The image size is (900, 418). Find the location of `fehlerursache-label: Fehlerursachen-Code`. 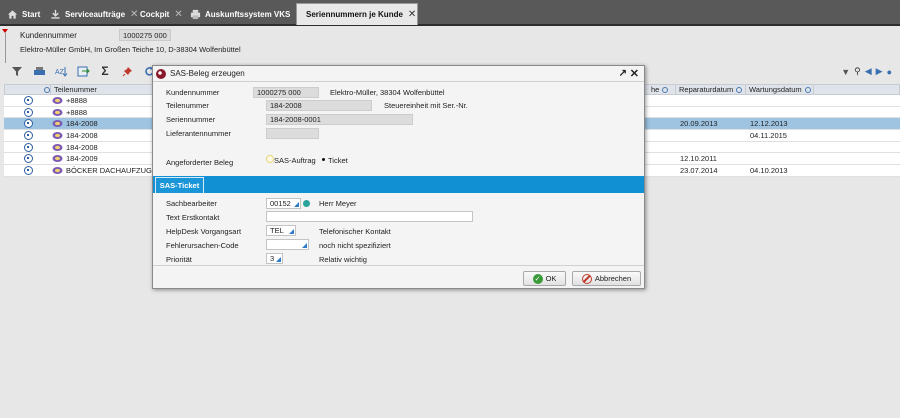

fehlerursache-label: Fehlerursachen-Code is located at coordinates (202, 245).